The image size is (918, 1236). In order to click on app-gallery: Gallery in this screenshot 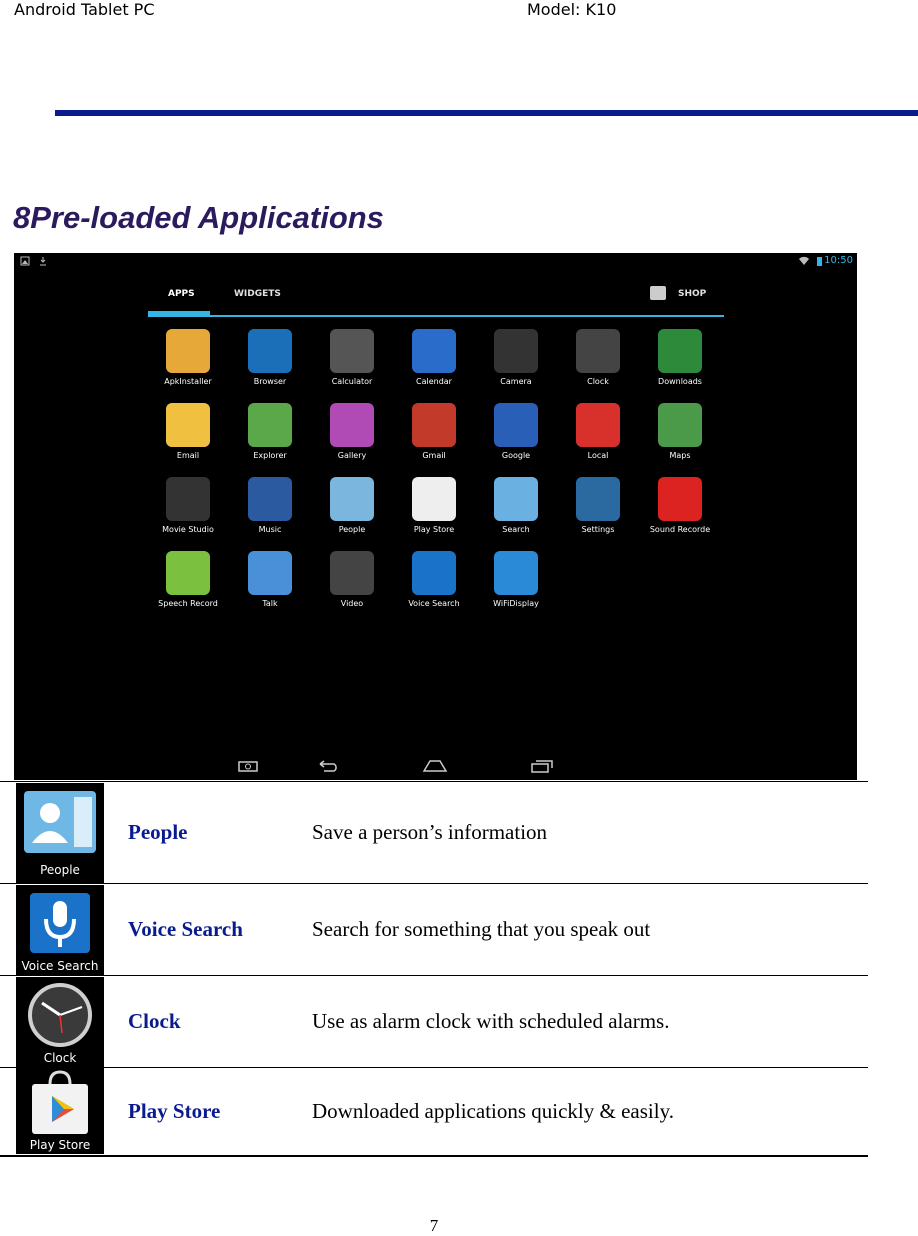, I will do `click(352, 431)`.